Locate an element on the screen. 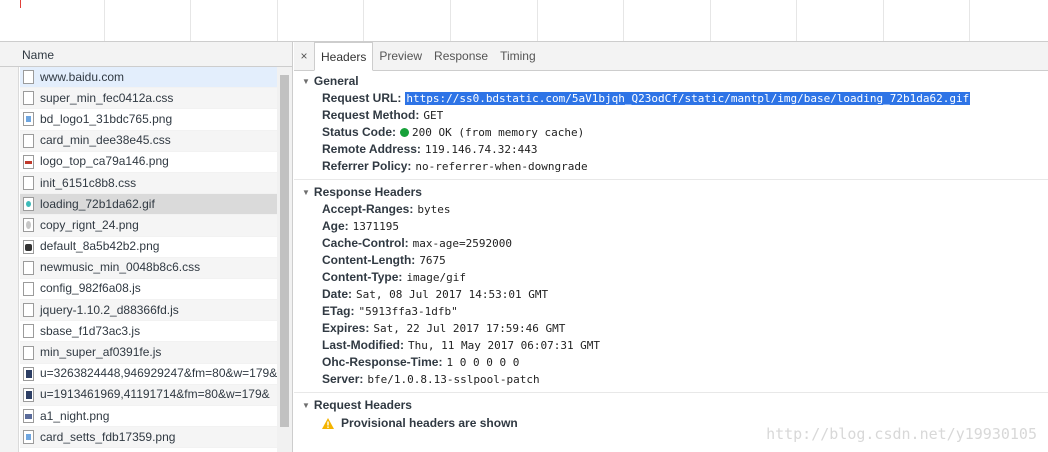  response-header-row: Content-Length: 7675 is located at coordinates (671, 260).